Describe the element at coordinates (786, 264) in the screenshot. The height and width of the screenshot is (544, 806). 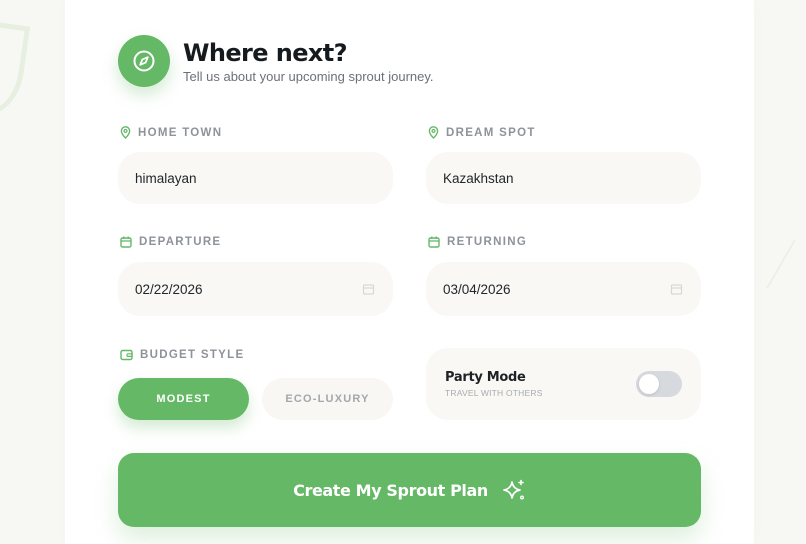
I see `background-decoration` at that location.